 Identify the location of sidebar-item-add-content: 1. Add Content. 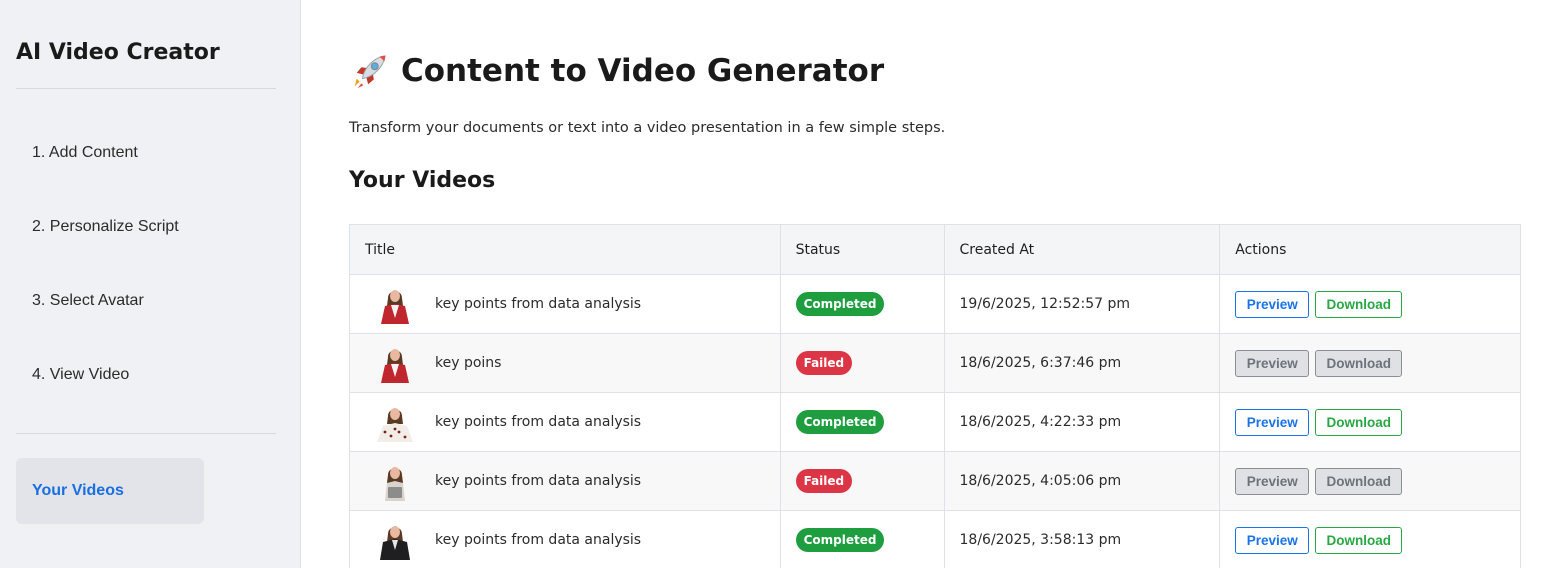
(85, 153).